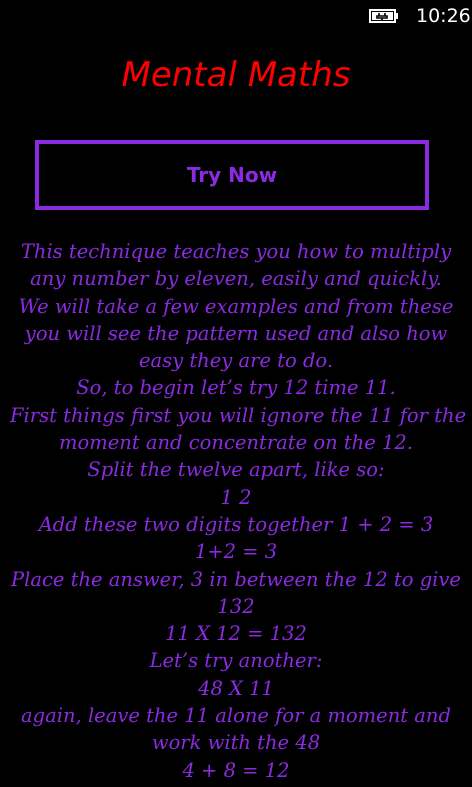 The image size is (472, 787). I want to click on description-line: 1+2 = 3, so click(236, 552).